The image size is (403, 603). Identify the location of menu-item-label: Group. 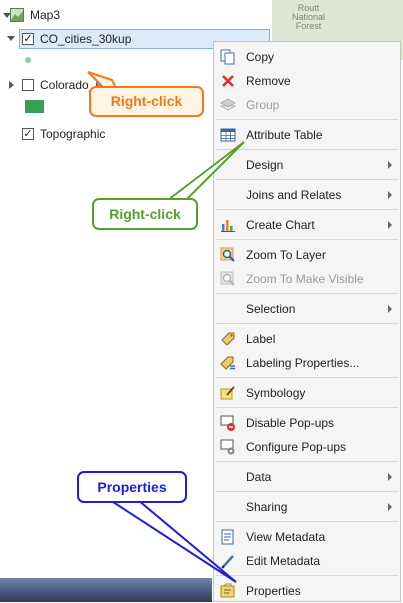
(263, 105).